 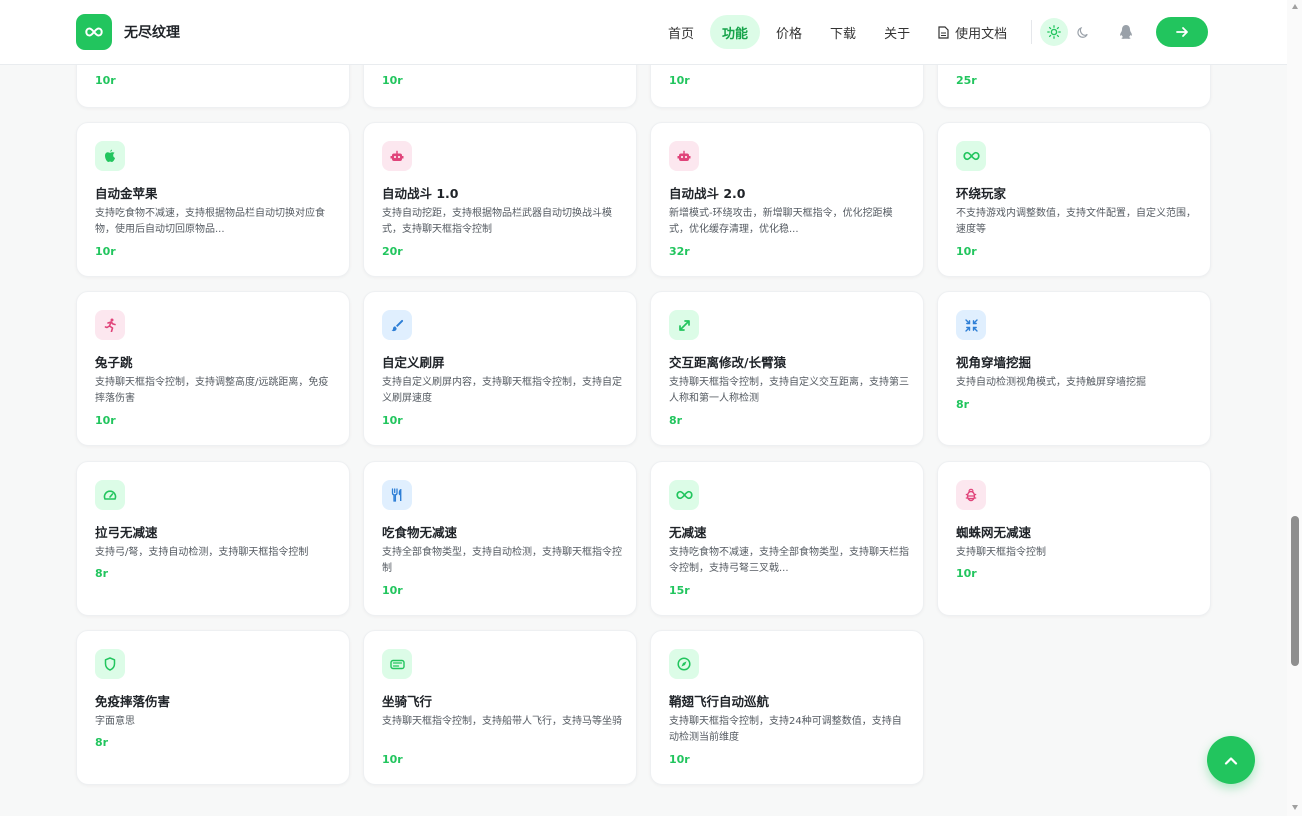 What do you see at coordinates (407, 701) in the screenshot?
I see `card-title: 坐骑飞行` at bounding box center [407, 701].